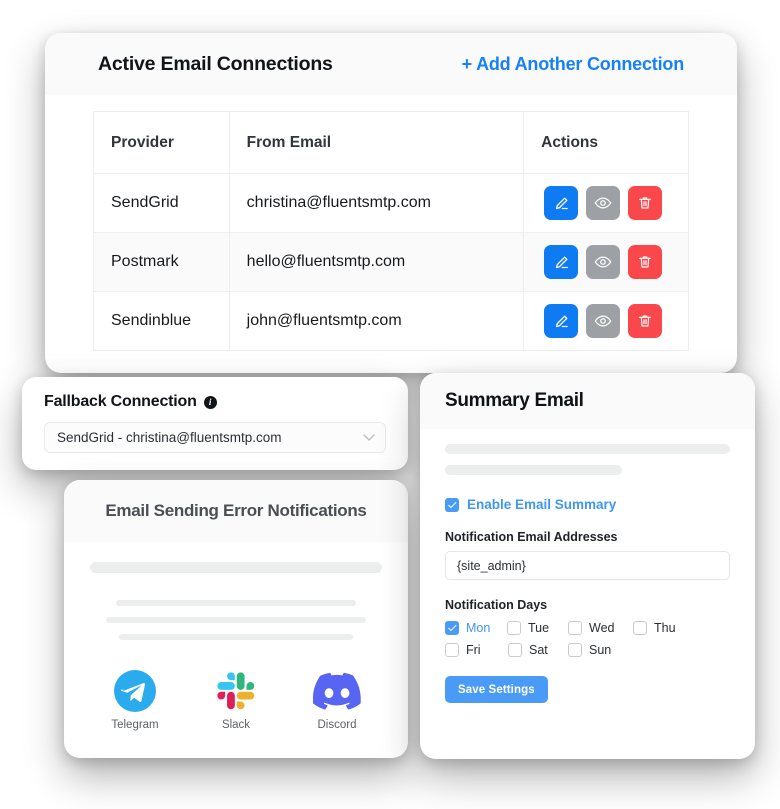 This screenshot has width=780, height=809. I want to click on pencil-icon, so click(561, 262).